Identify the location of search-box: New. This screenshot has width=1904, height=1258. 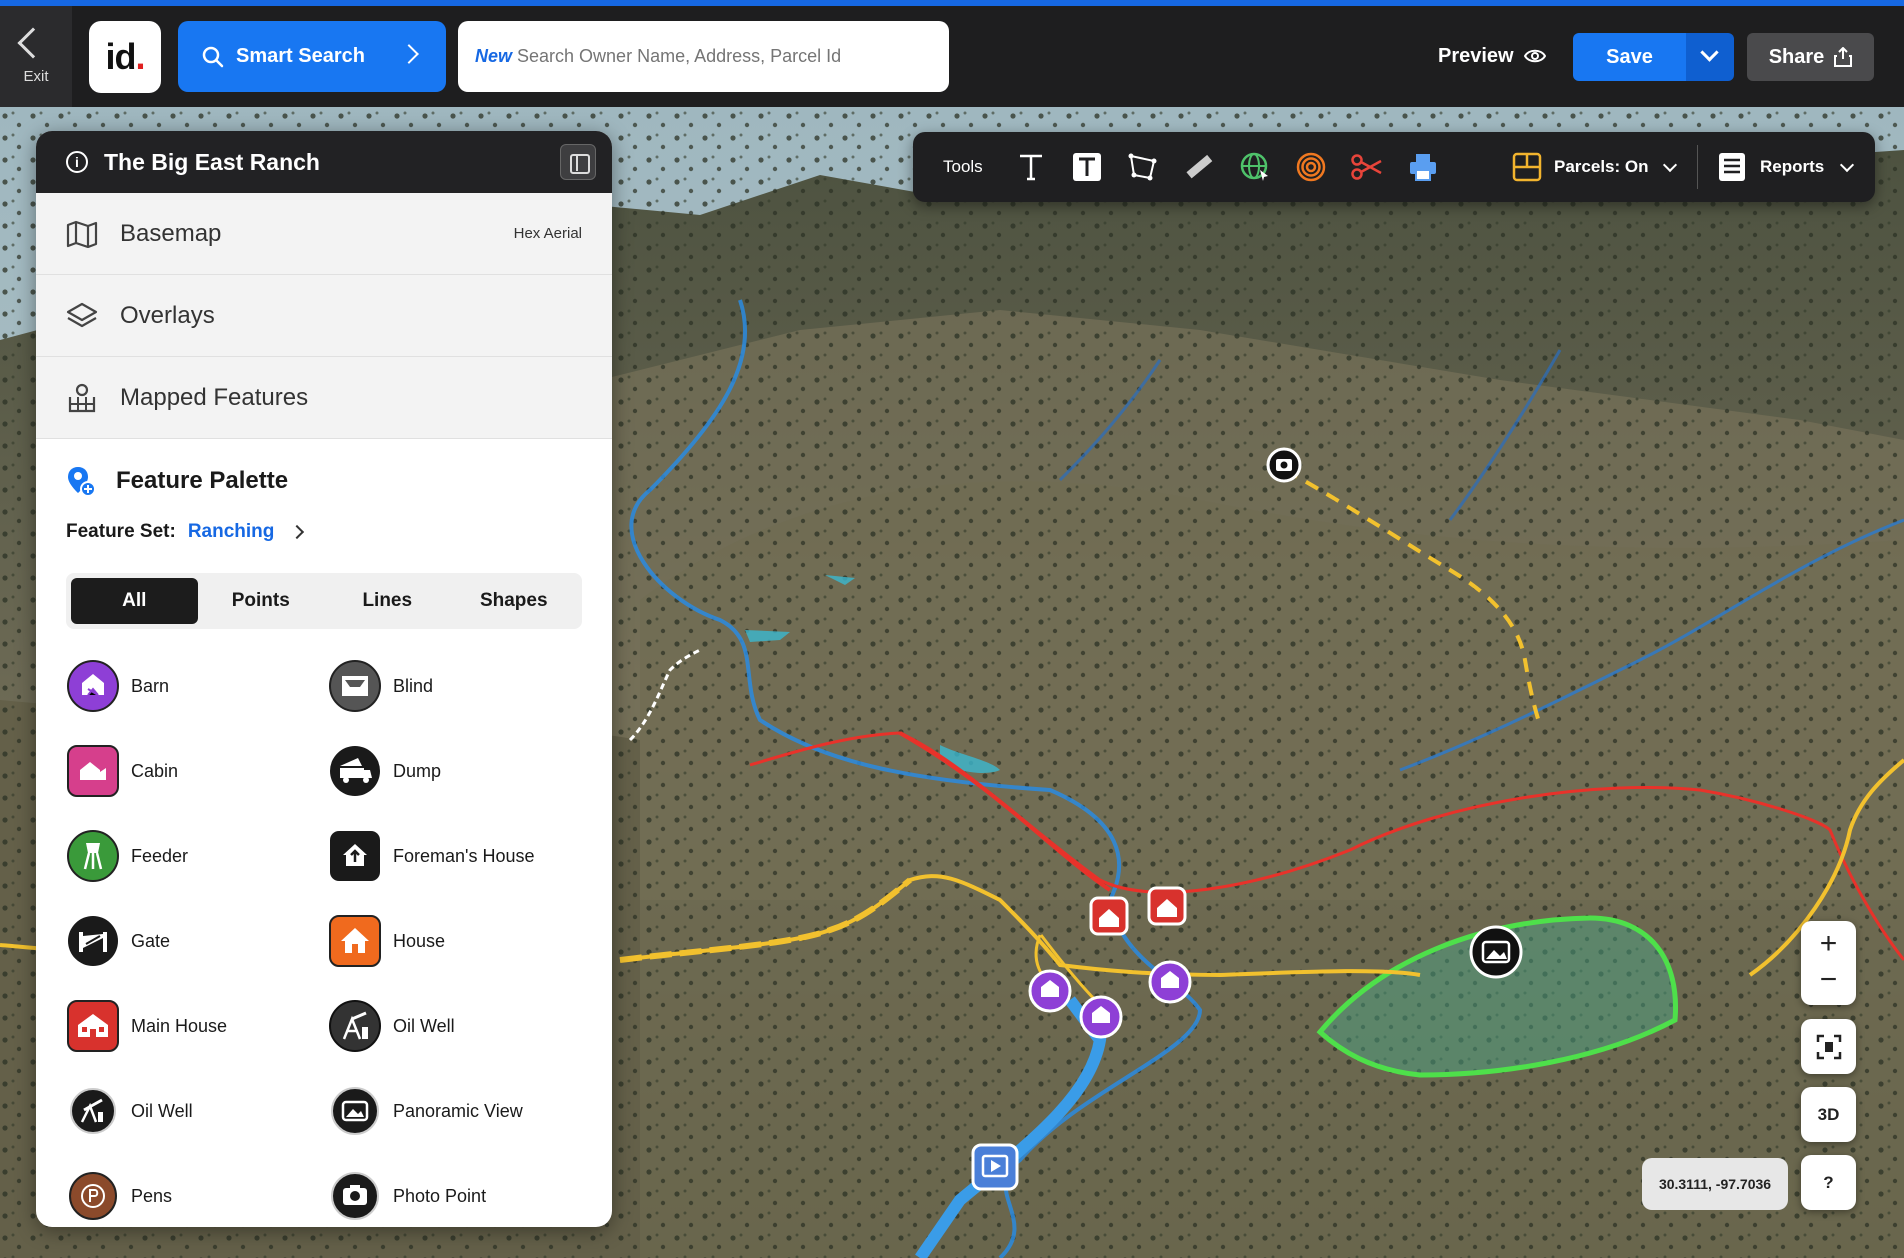
(703, 56).